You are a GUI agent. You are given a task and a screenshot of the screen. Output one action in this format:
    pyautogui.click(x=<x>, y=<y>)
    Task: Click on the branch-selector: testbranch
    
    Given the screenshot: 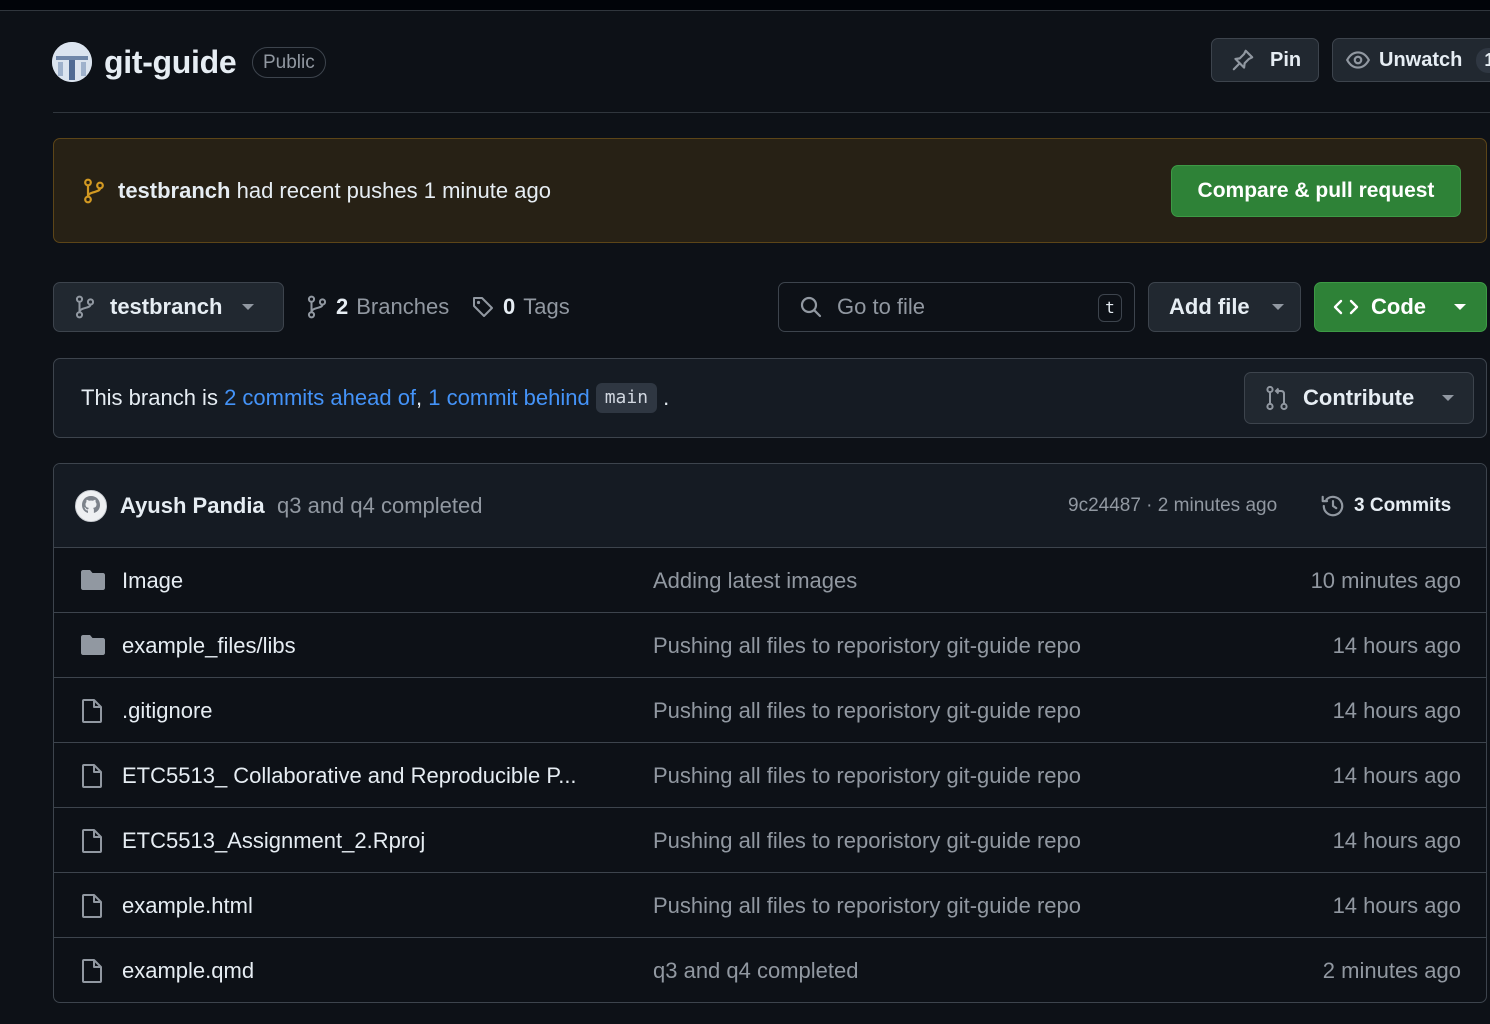 What is the action you would take?
    pyautogui.click(x=168, y=307)
    